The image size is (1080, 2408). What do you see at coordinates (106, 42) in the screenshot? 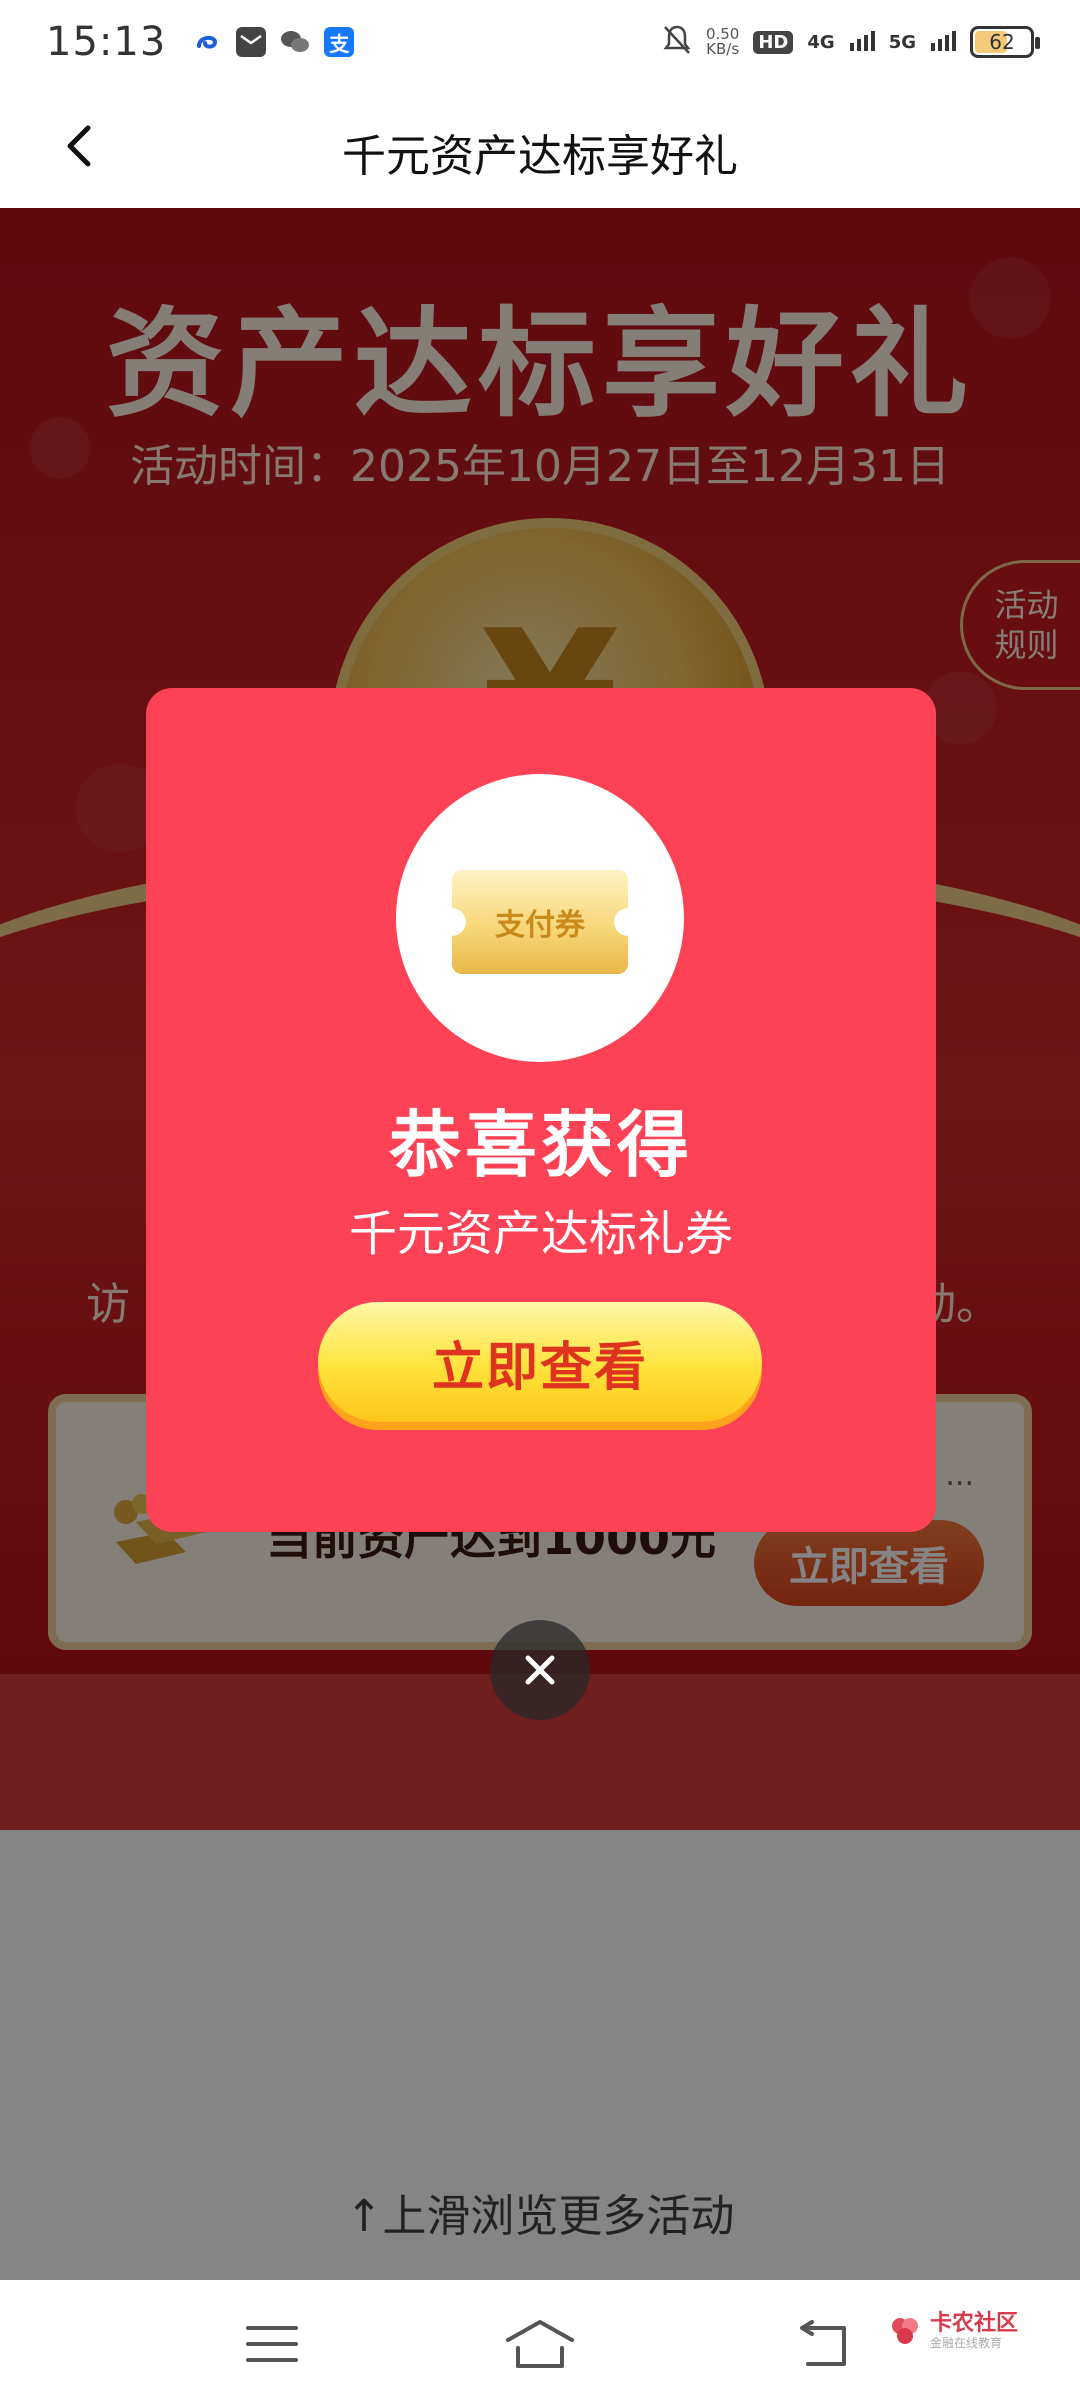
I see `status-time: 15:13` at bounding box center [106, 42].